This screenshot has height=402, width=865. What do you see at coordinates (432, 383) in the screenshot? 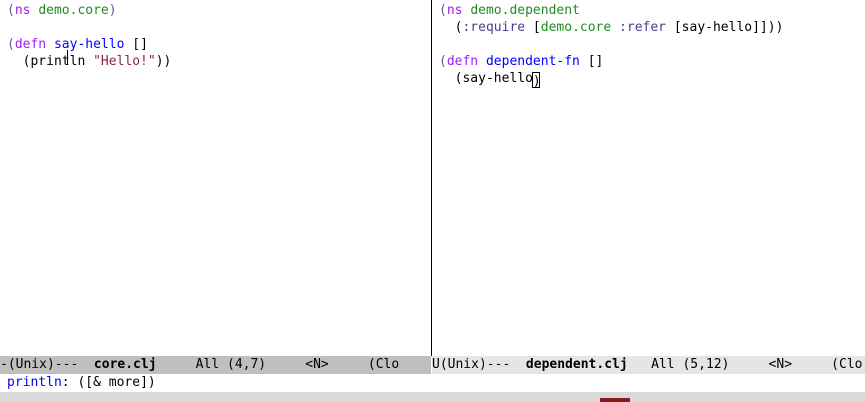
I see `minibuffer-echo-area: println: ([& more])` at bounding box center [432, 383].